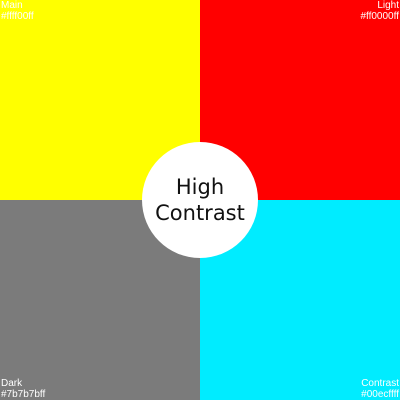 The height and width of the screenshot is (400, 400). I want to click on swatch-dark-name: Dark, so click(12, 383).